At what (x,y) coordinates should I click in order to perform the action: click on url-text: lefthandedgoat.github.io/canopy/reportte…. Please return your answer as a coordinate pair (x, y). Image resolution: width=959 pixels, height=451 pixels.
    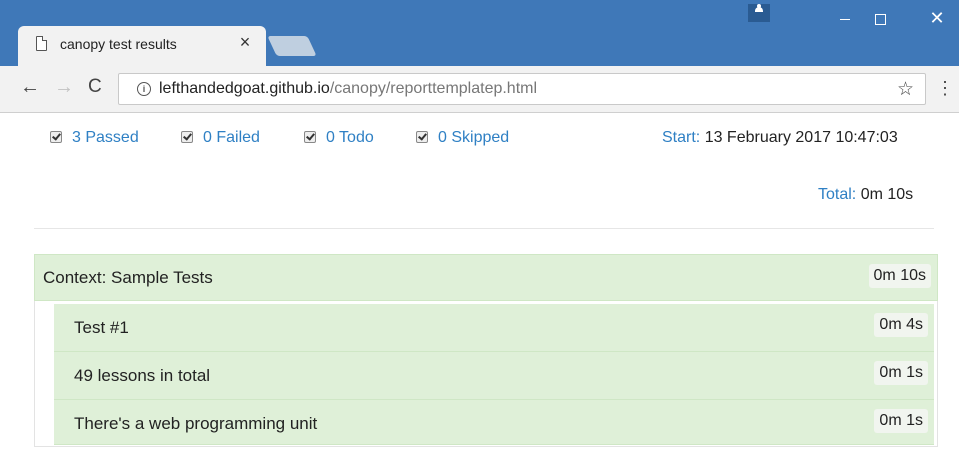
    Looking at the image, I should click on (348, 89).